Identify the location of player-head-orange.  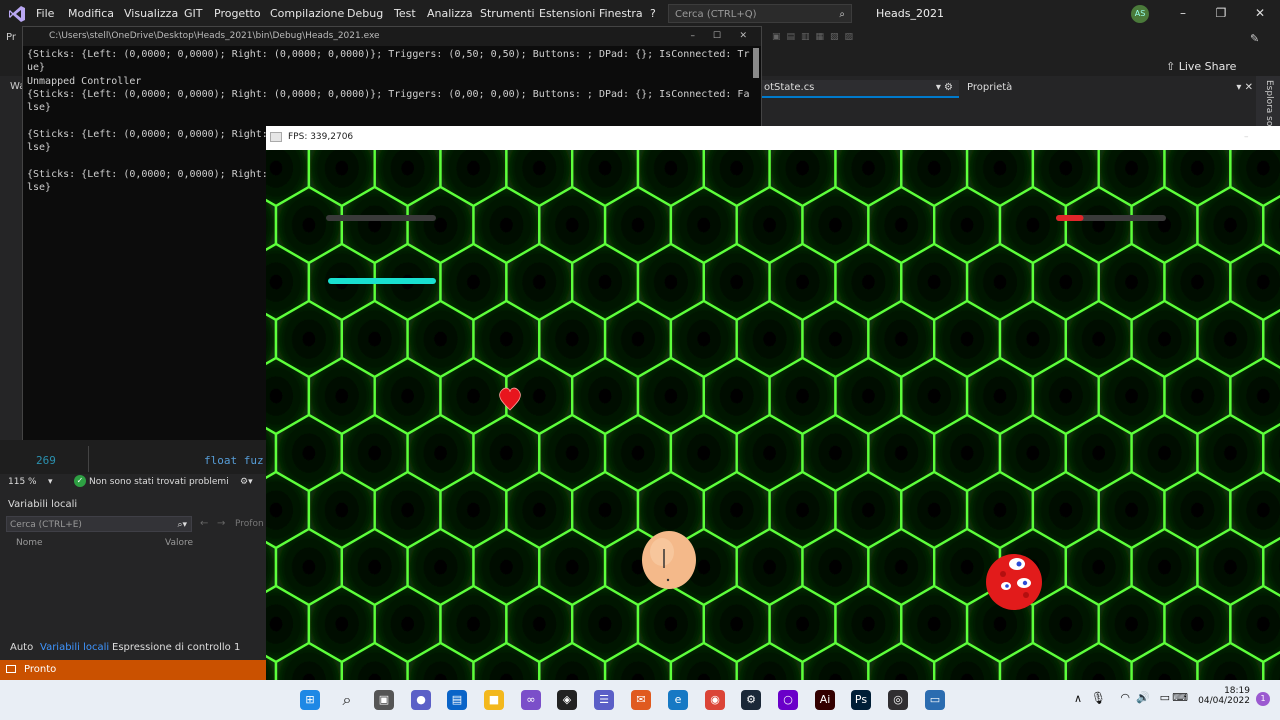
(669, 560).